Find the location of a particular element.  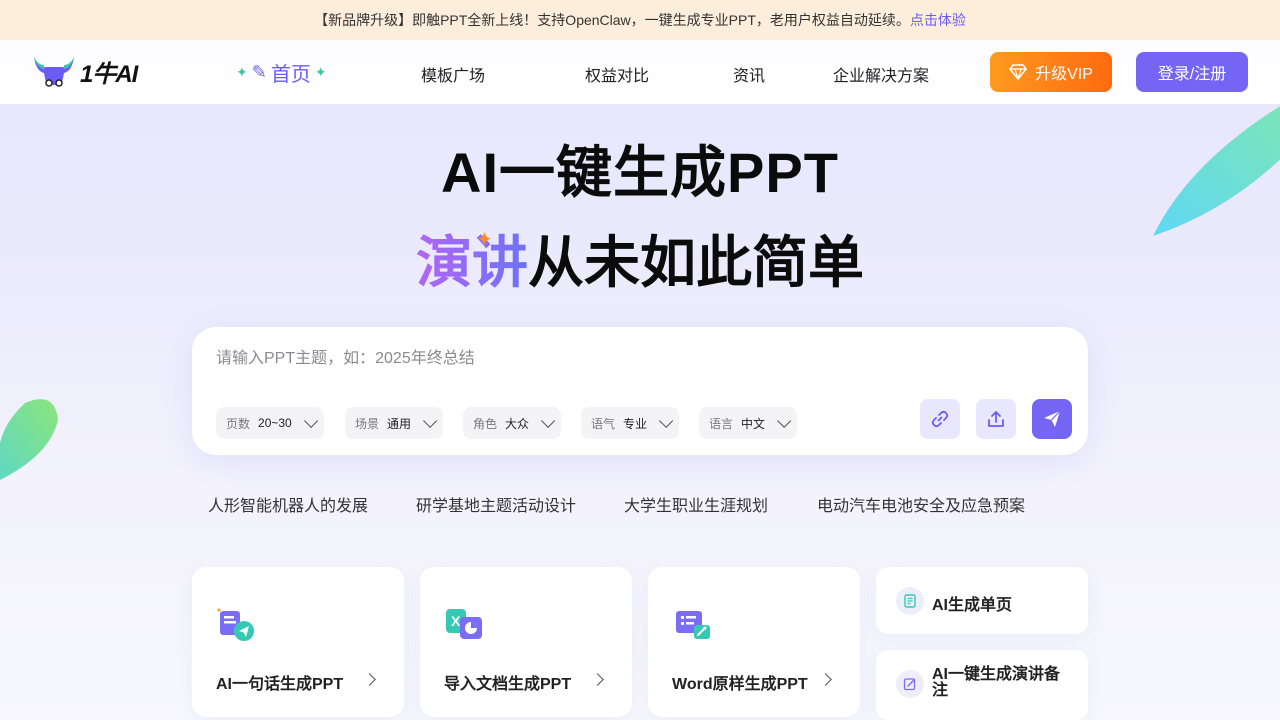

upload-icon is located at coordinates (996, 419).